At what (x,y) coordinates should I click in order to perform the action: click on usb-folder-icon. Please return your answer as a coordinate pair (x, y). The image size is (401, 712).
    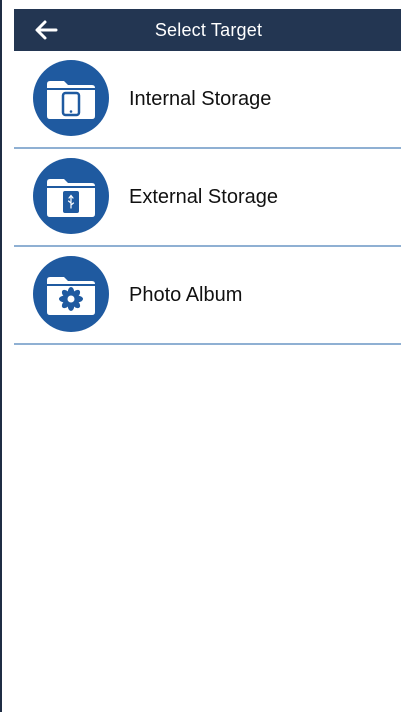
    Looking at the image, I should click on (71, 196).